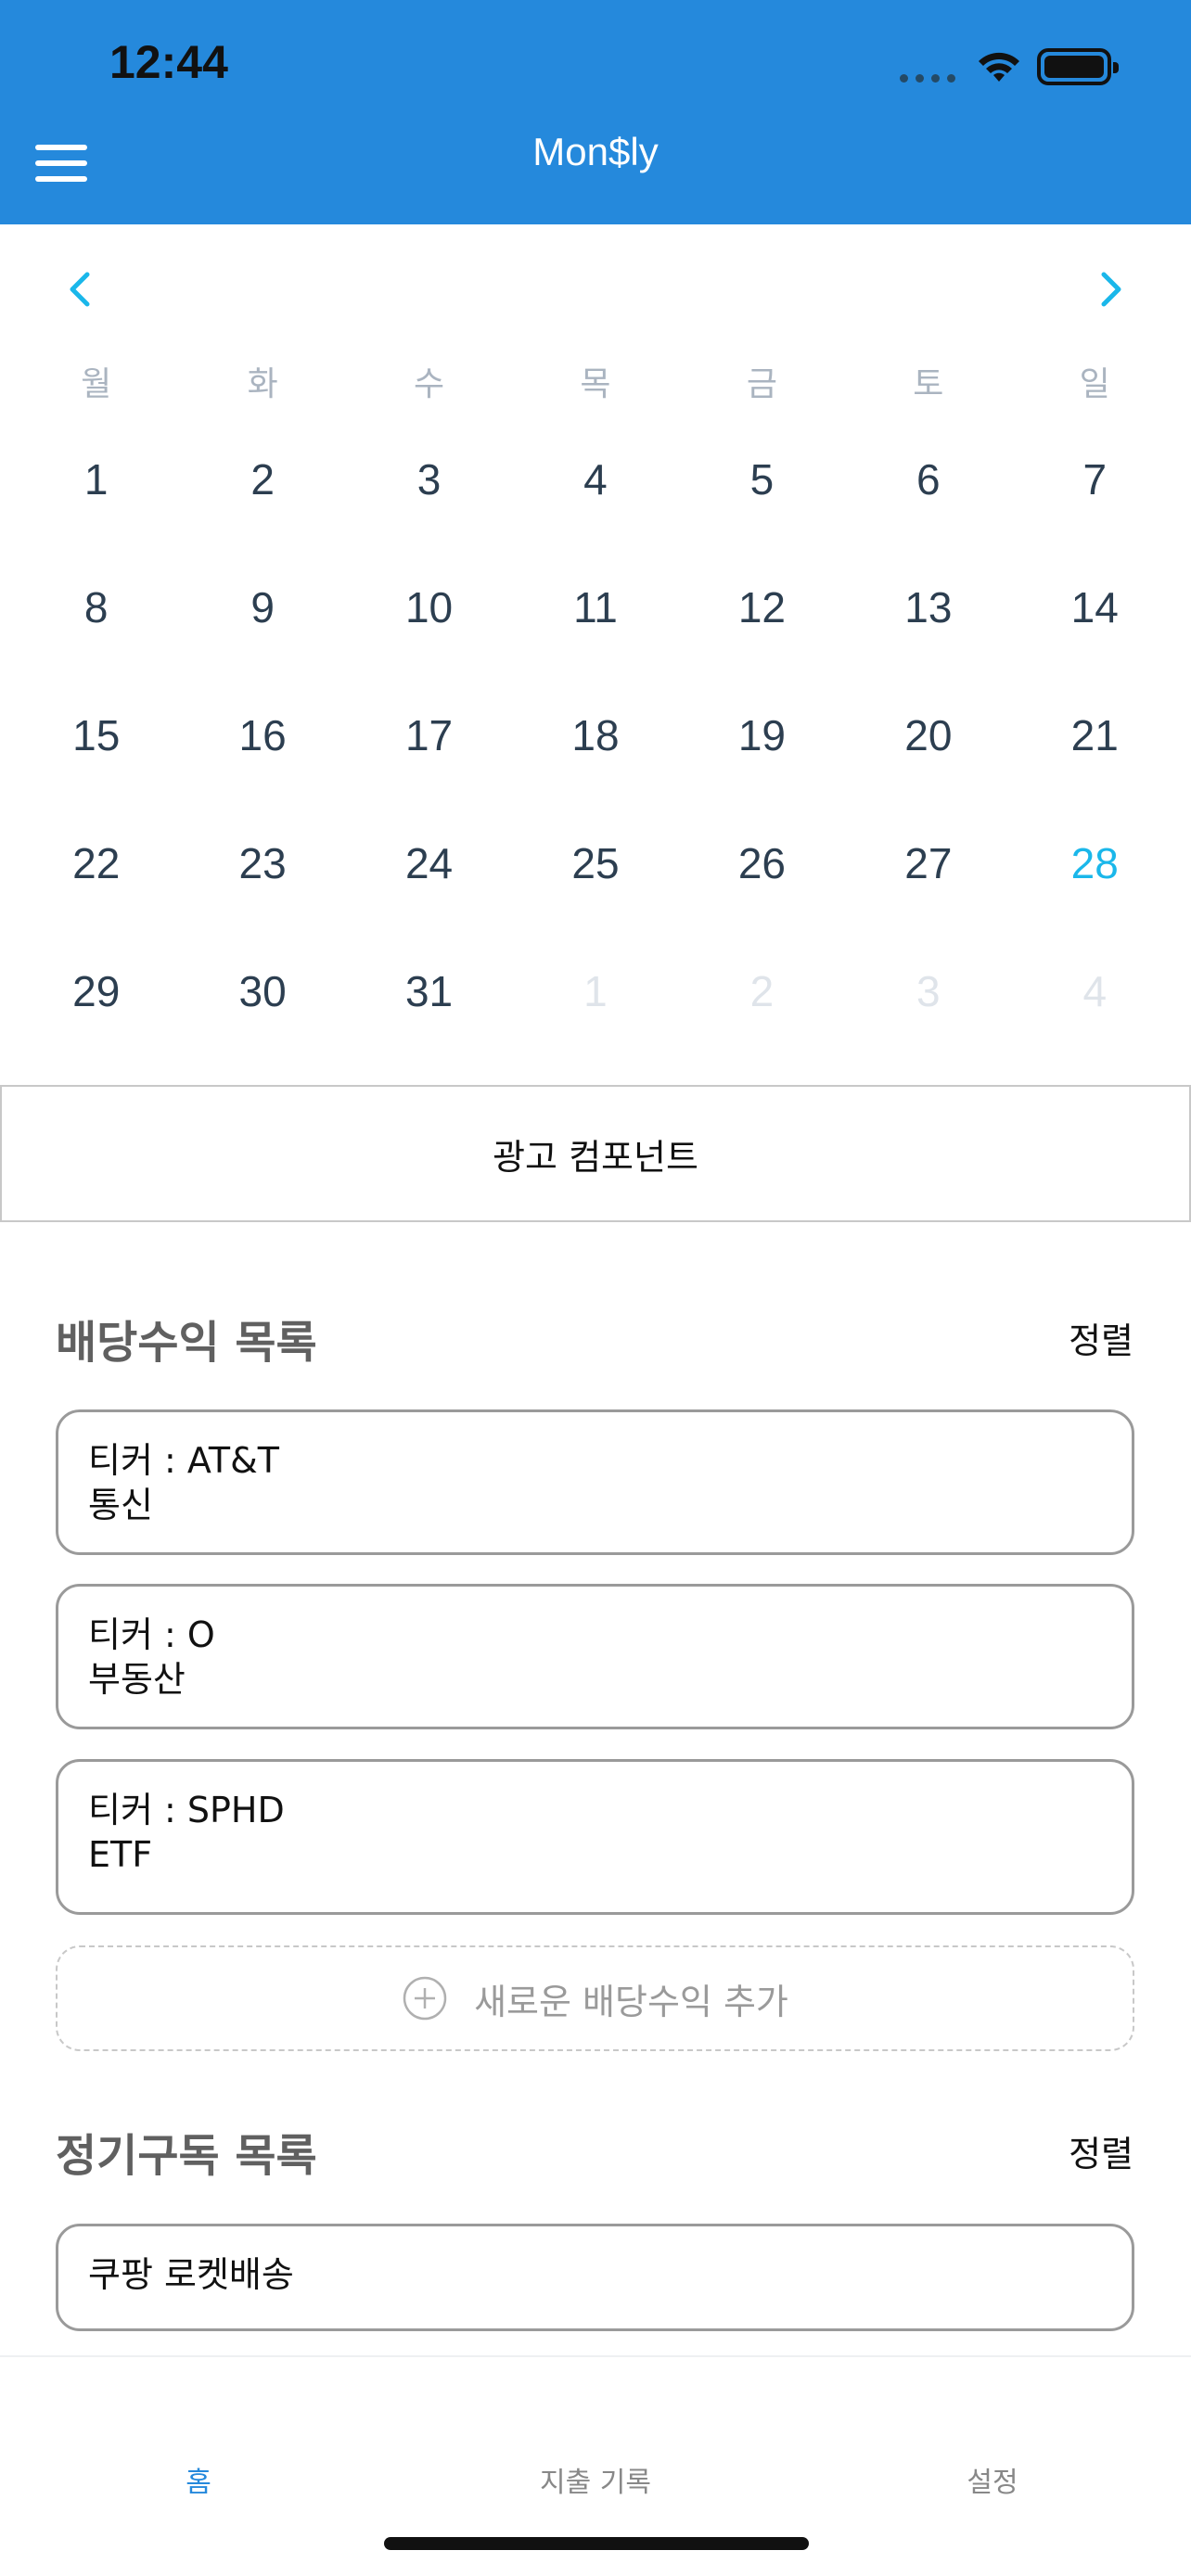 The height and width of the screenshot is (2576, 1191). What do you see at coordinates (595, 2479) in the screenshot?
I see `tab-expense-record: 지출 기록` at bounding box center [595, 2479].